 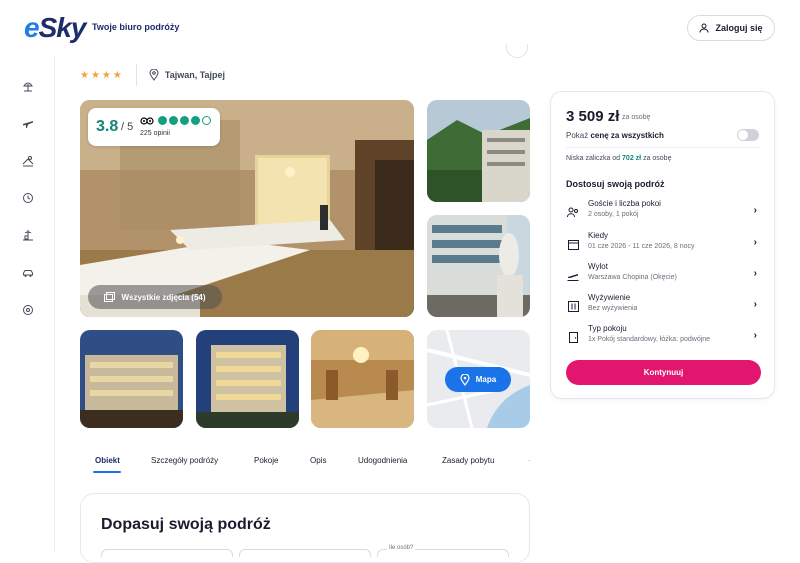 What do you see at coordinates (663, 372) in the screenshot?
I see `continue-button: Kontynuuj` at bounding box center [663, 372].